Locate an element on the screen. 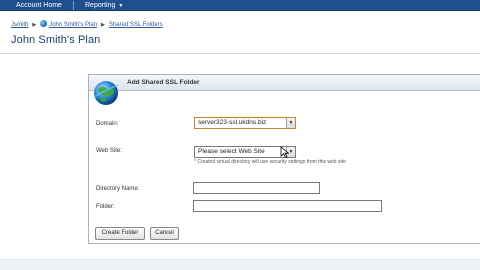 The height and width of the screenshot is (270, 480). panel-title: Add Shared SSL Folder is located at coordinates (163, 82).